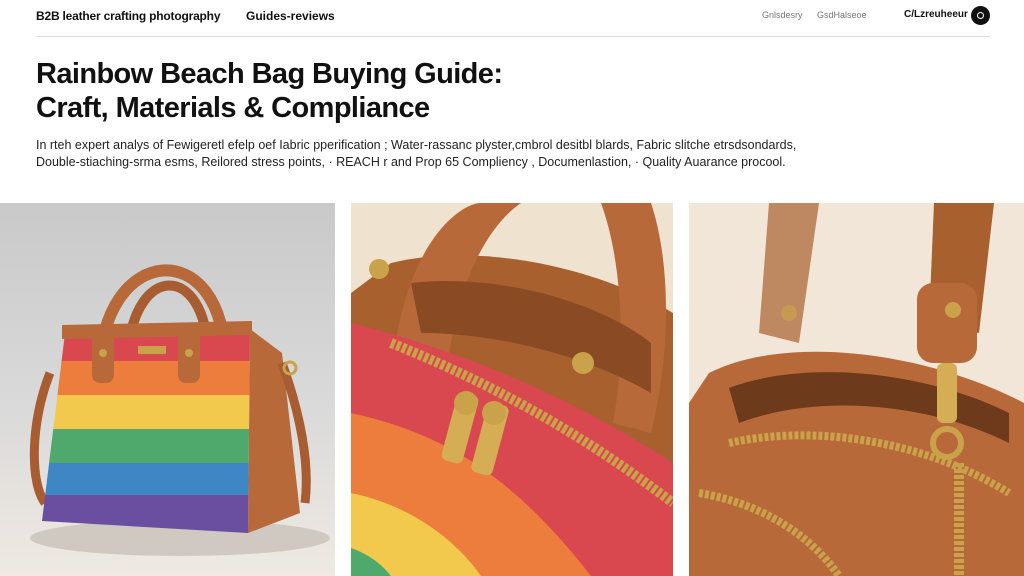  I want to click on brand-logo-text: B2B leather crafting photography, so click(128, 16).